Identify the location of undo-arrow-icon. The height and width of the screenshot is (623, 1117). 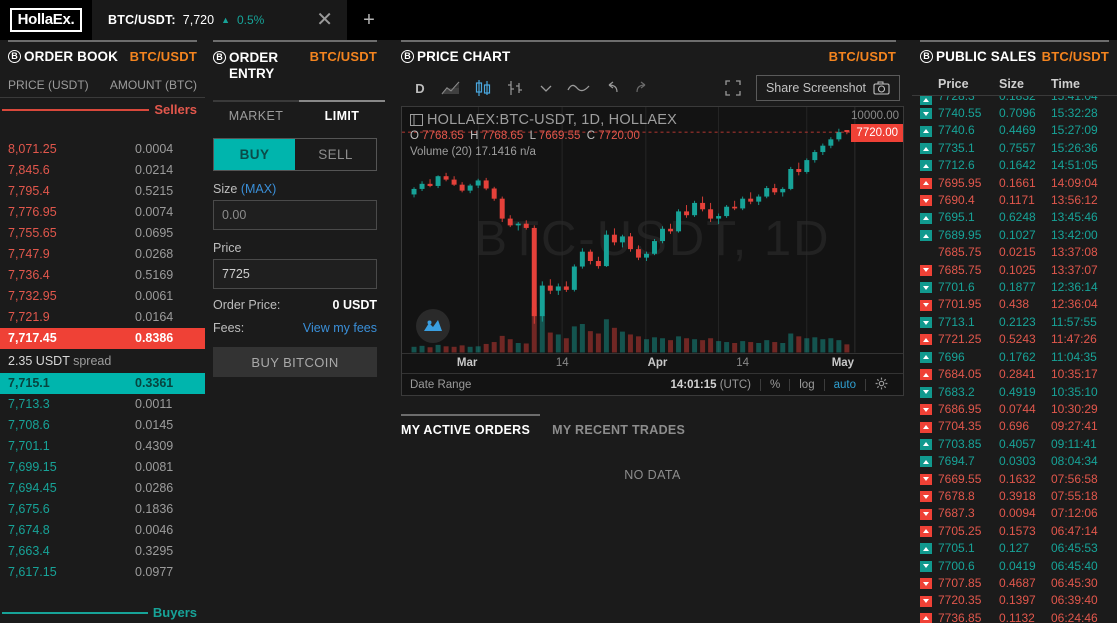
(612, 88).